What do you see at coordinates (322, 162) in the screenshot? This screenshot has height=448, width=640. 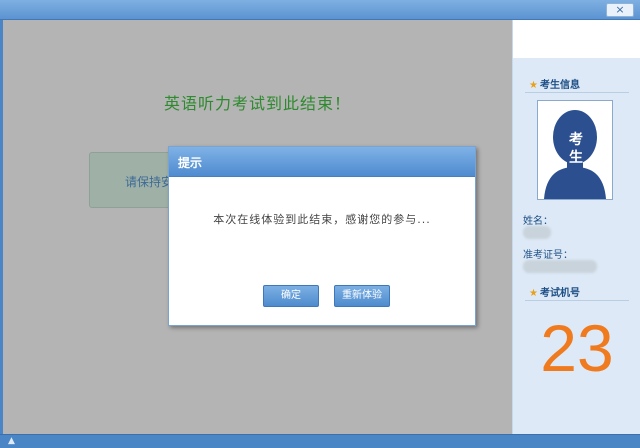 I see `dialog-header: 提示` at bounding box center [322, 162].